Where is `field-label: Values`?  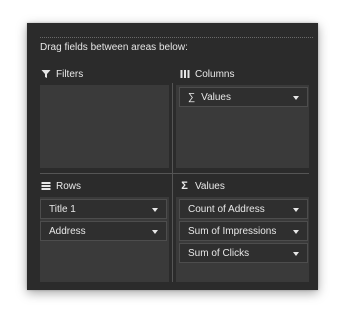 field-label: Values is located at coordinates (216, 97).